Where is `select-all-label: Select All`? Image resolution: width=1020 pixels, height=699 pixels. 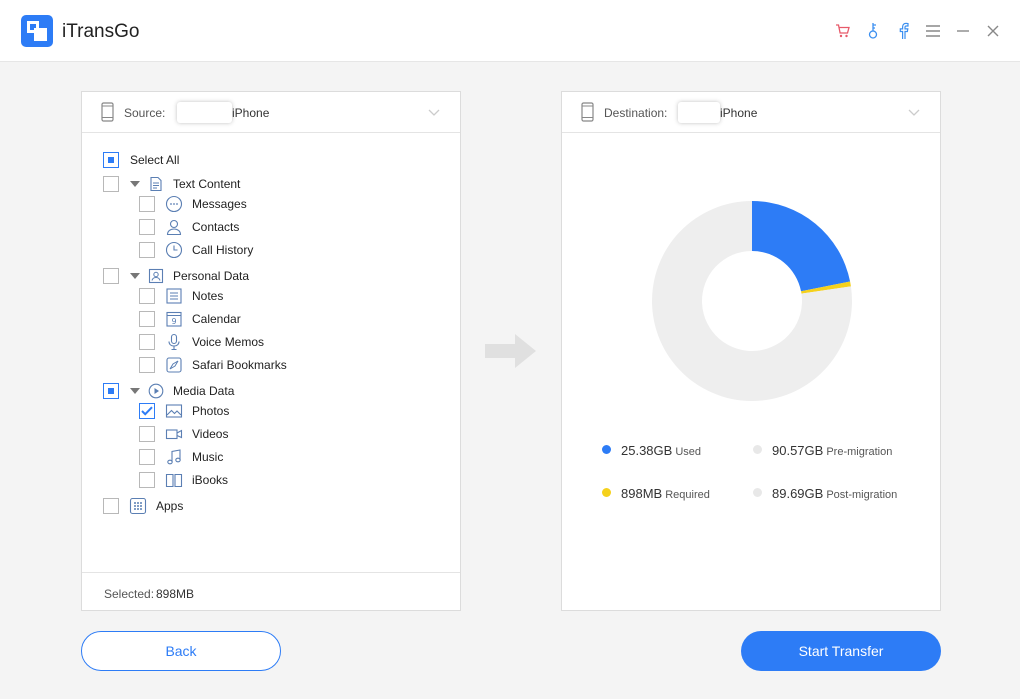
select-all-label: Select All is located at coordinates (155, 160).